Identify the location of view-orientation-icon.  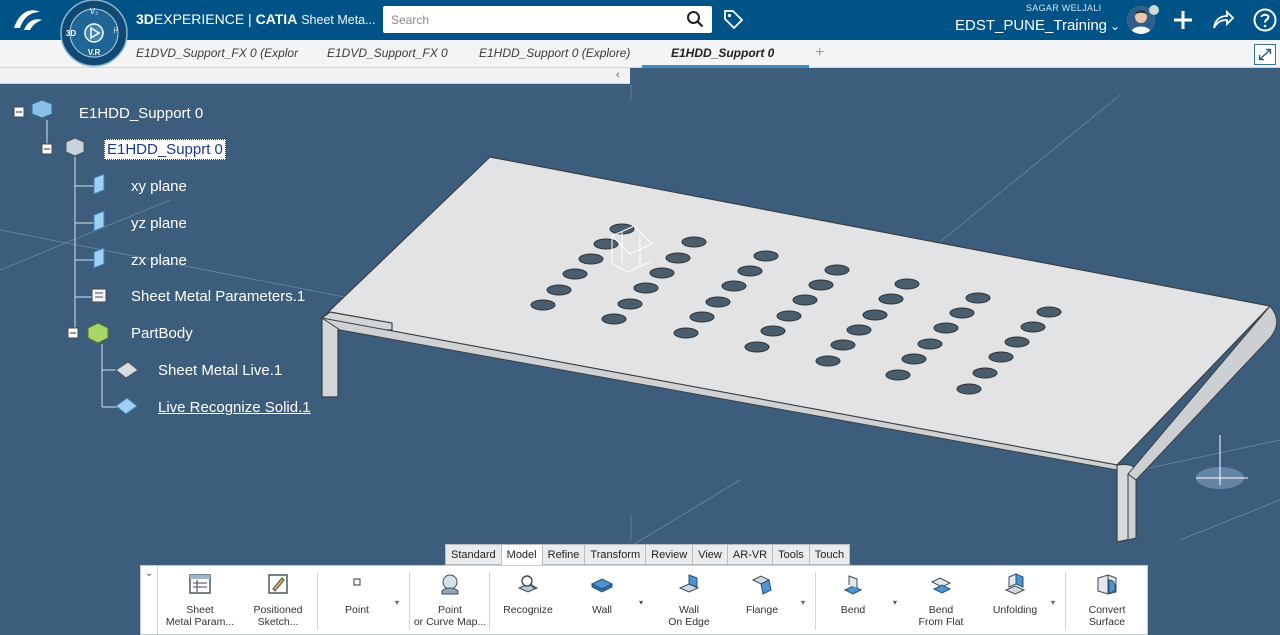
(1222, 462).